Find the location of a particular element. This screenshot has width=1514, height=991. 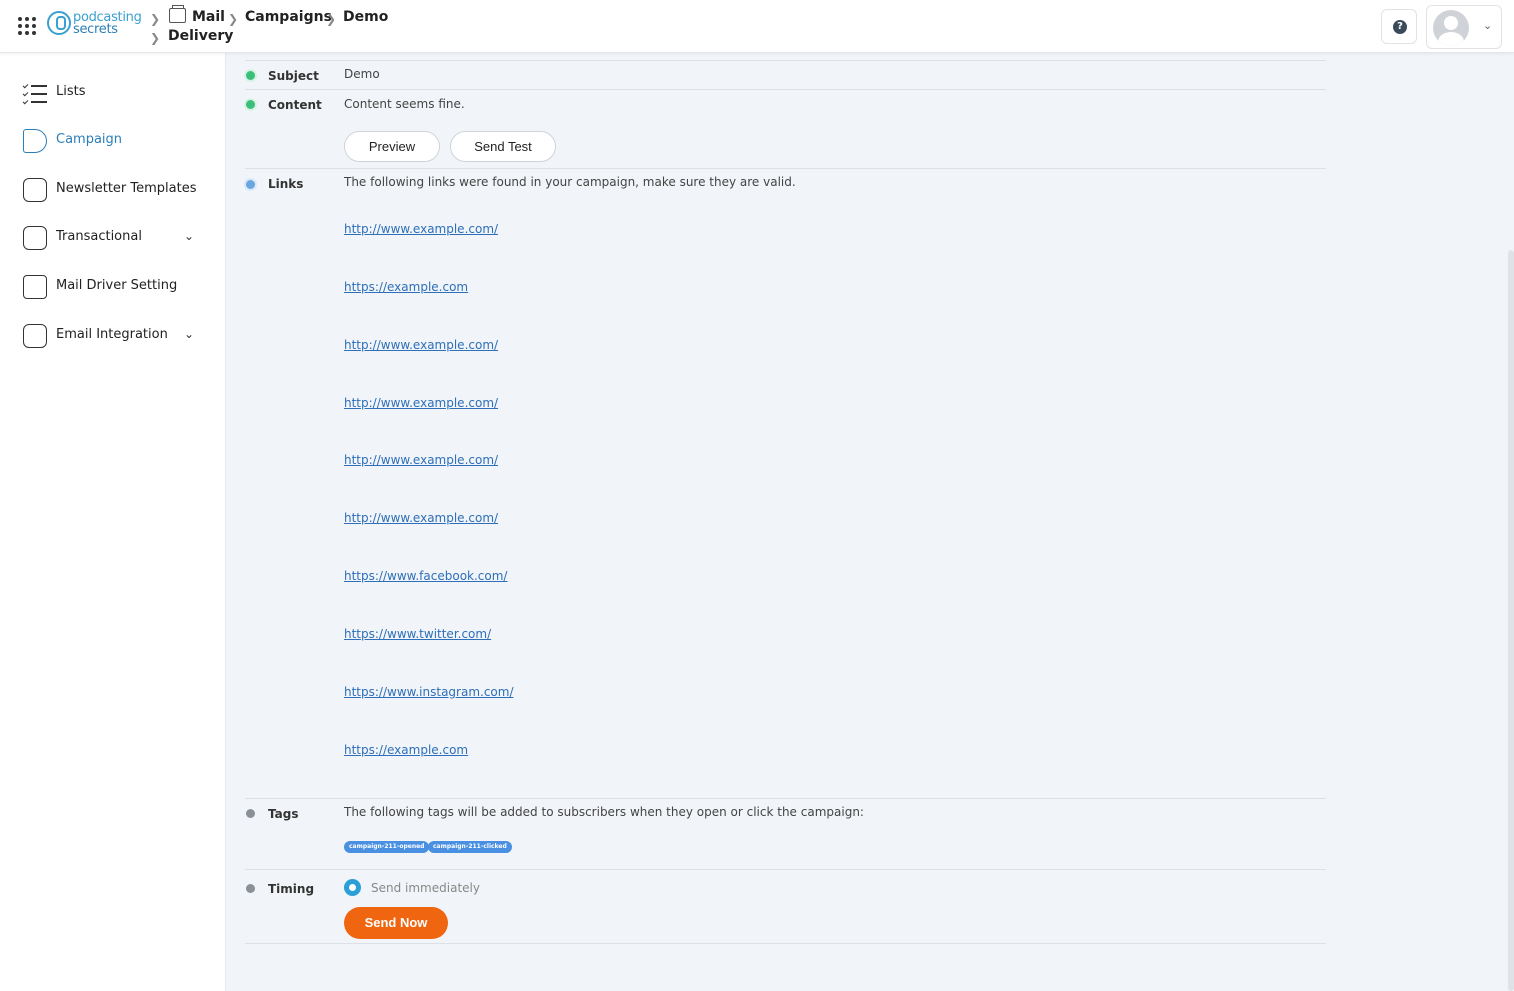

status-info-icon is located at coordinates (250, 184).